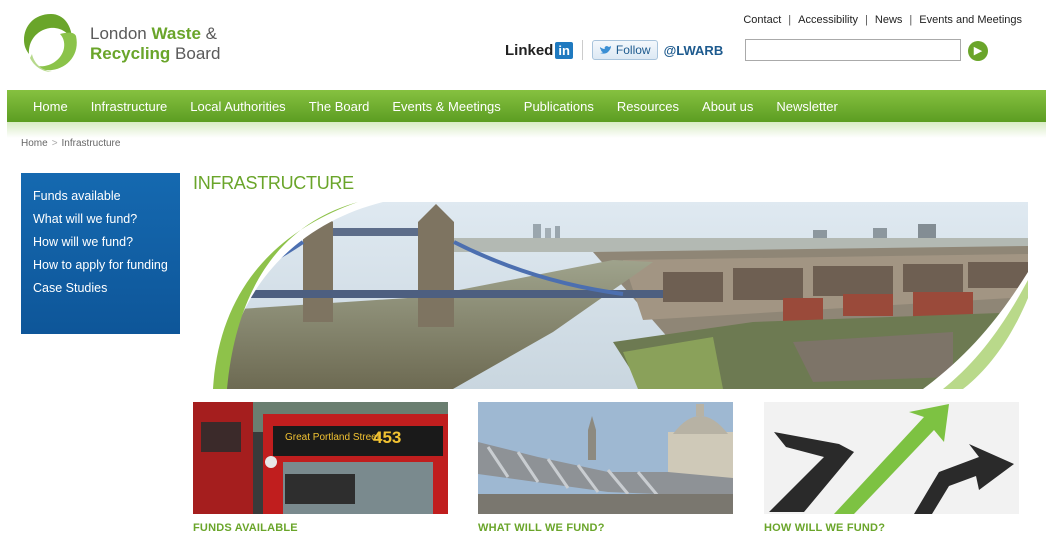  I want to click on nav-about-us: About us, so click(727, 106).